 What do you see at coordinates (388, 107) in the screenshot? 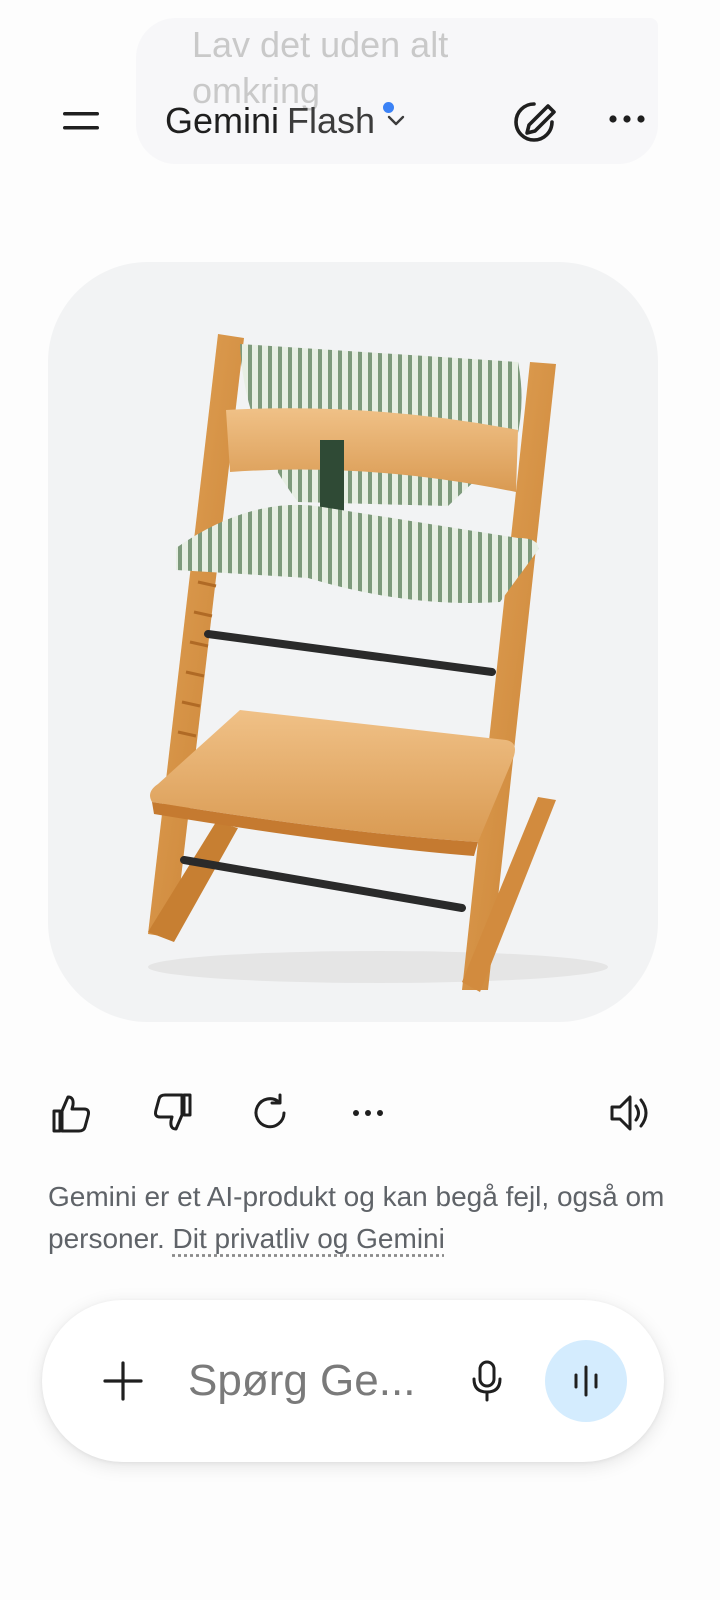
I see `new-indicator-dot` at bounding box center [388, 107].